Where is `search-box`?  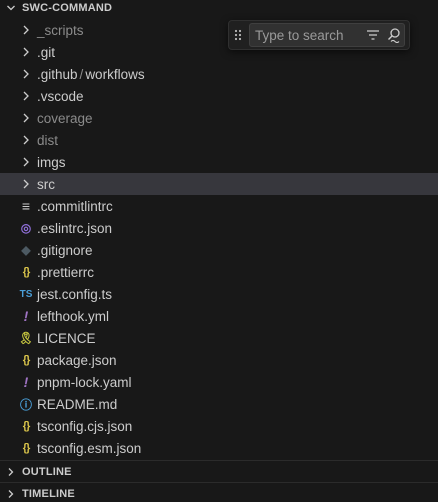 search-box is located at coordinates (327, 35).